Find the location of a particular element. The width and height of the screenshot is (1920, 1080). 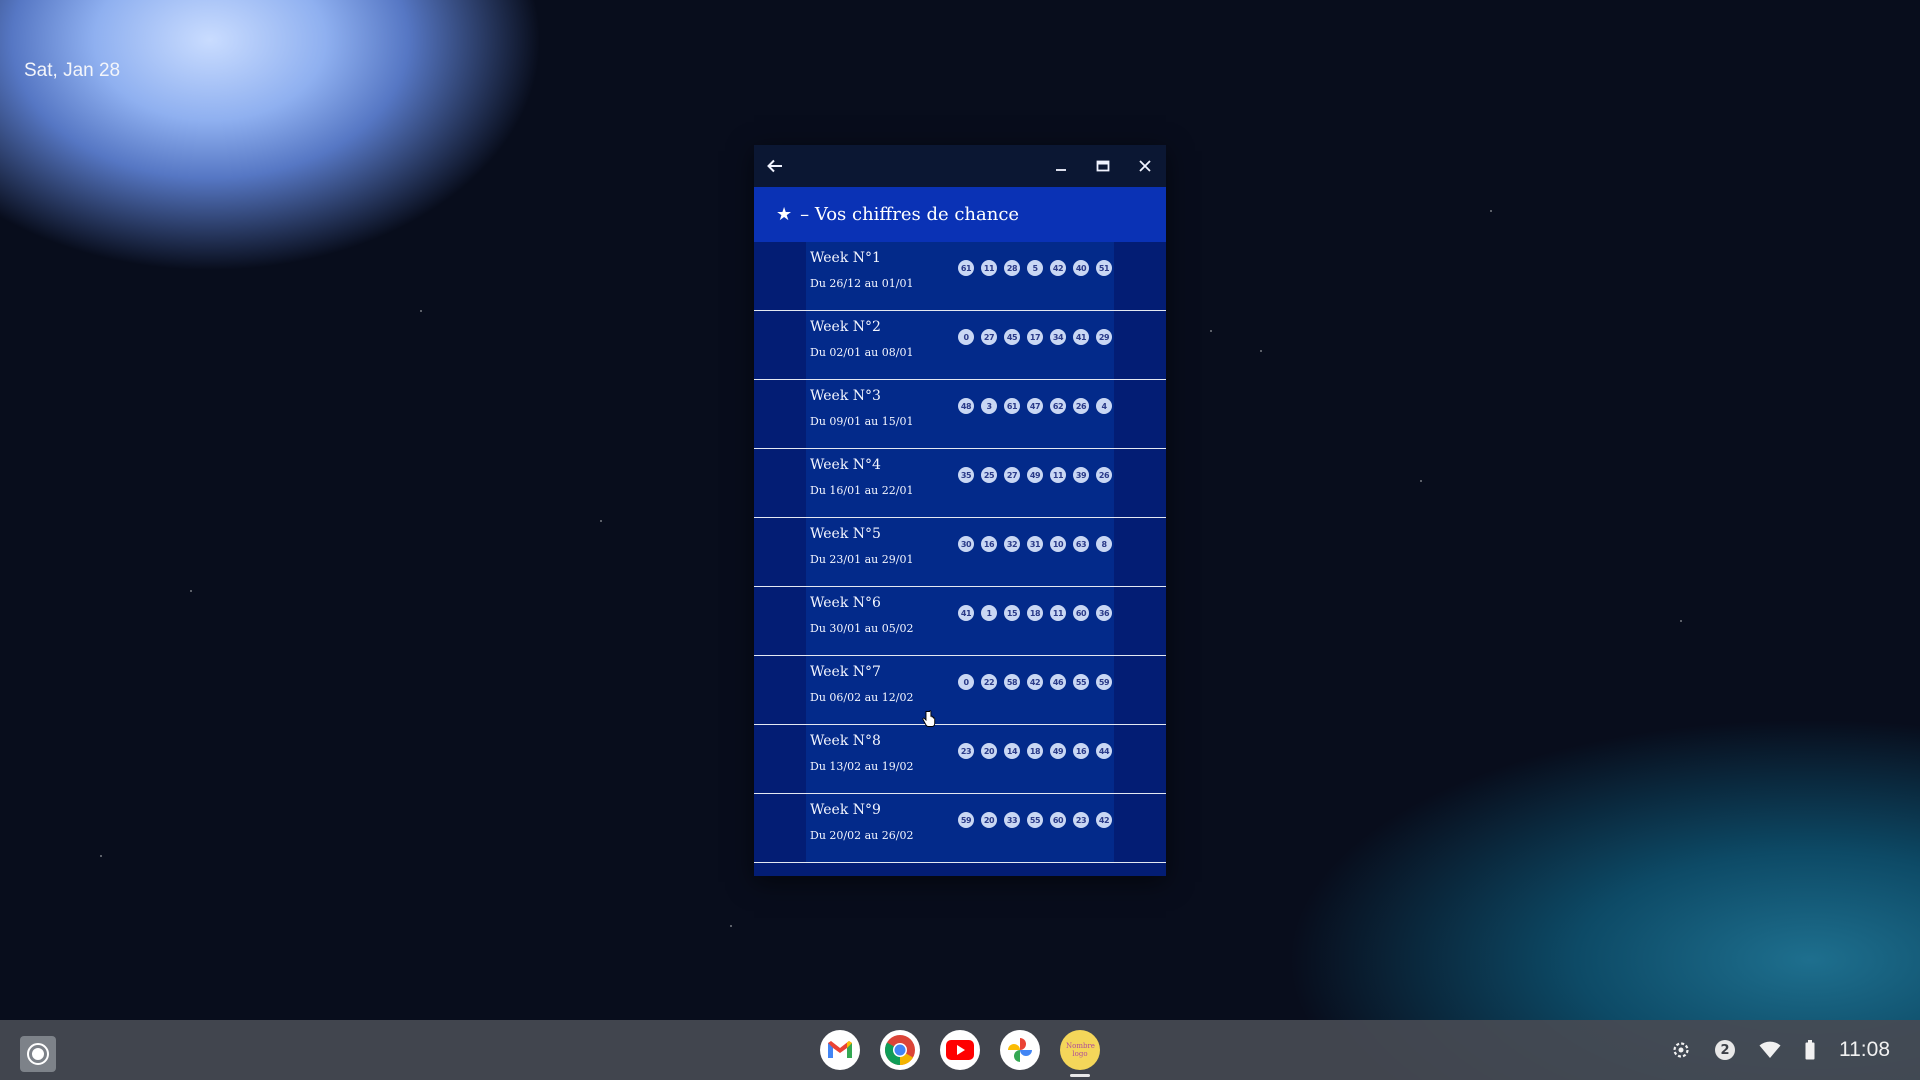

number-ball: 25 is located at coordinates (989, 475).